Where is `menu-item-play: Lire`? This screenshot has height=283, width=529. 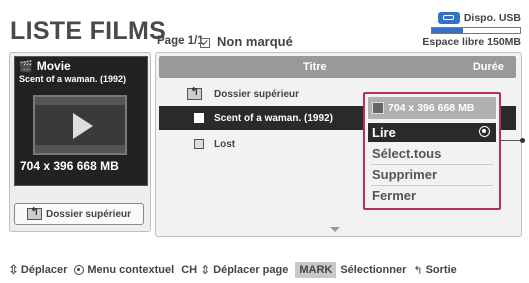 menu-item-play: Lire is located at coordinates (432, 132).